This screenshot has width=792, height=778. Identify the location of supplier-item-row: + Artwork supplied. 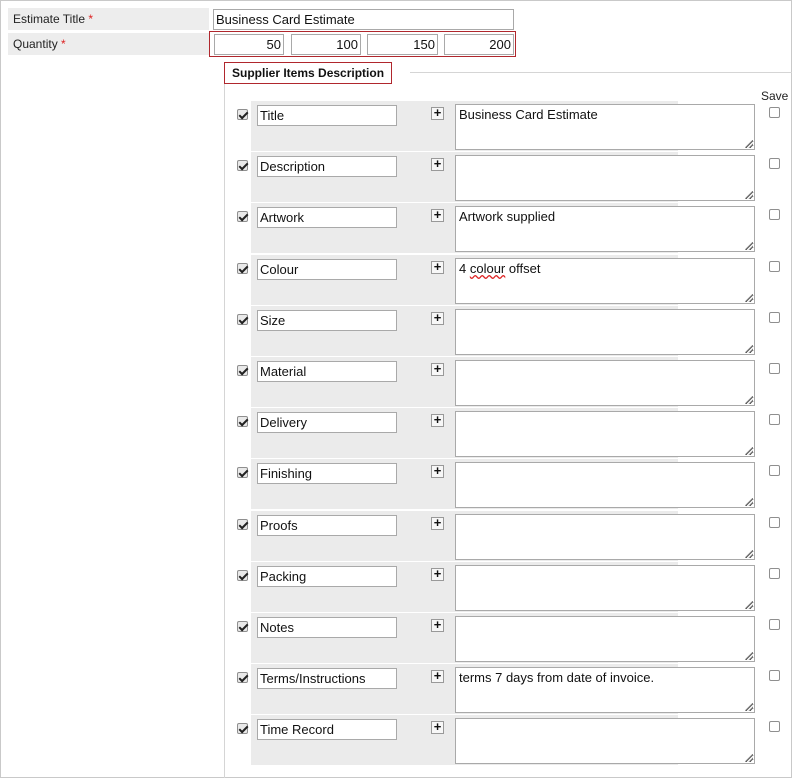
(509, 228).